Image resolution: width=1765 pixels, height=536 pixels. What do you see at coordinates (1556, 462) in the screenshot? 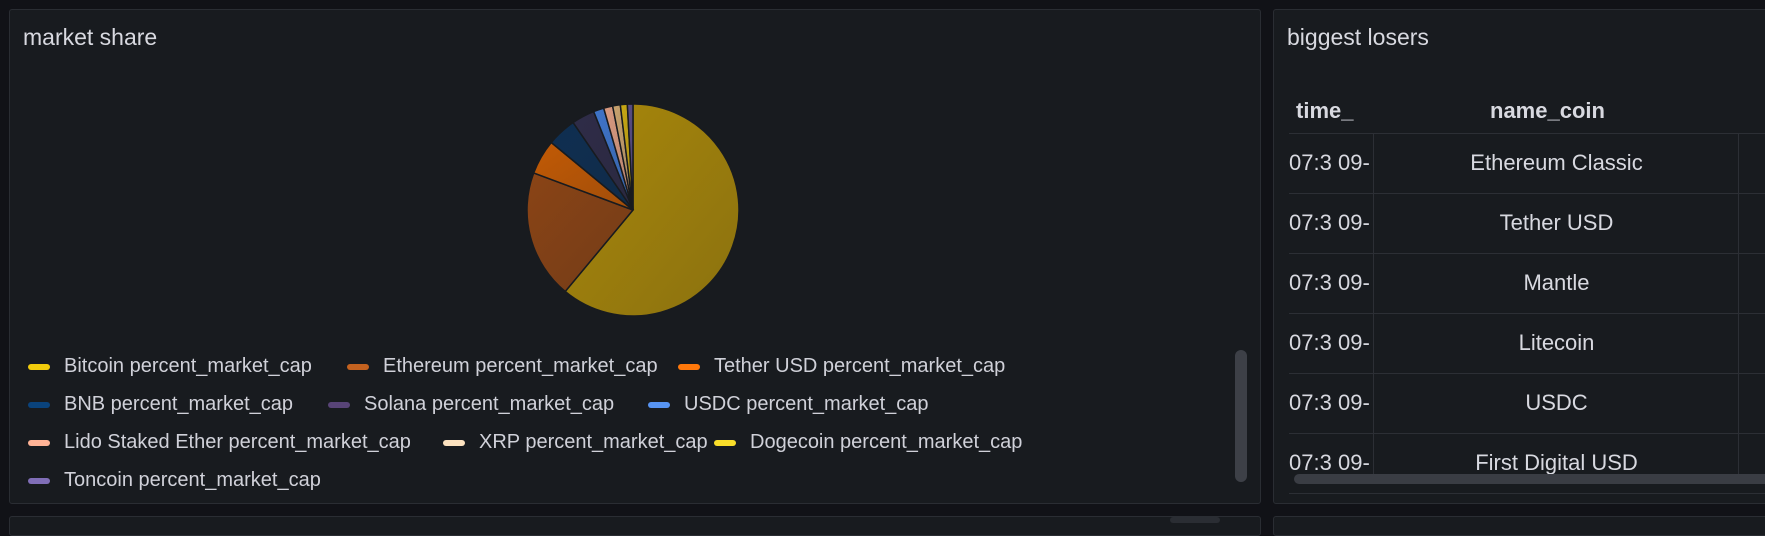
I see `name-coin-cell: First Digital USD` at bounding box center [1556, 462].